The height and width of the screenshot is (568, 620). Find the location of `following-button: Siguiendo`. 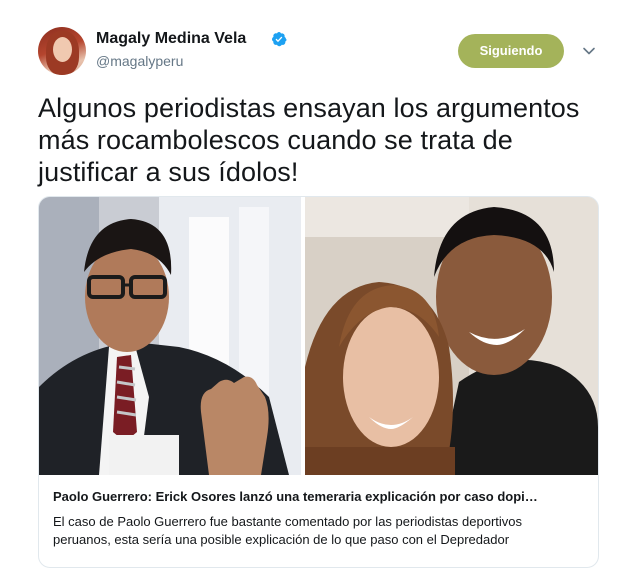

following-button: Siguiendo is located at coordinates (511, 51).